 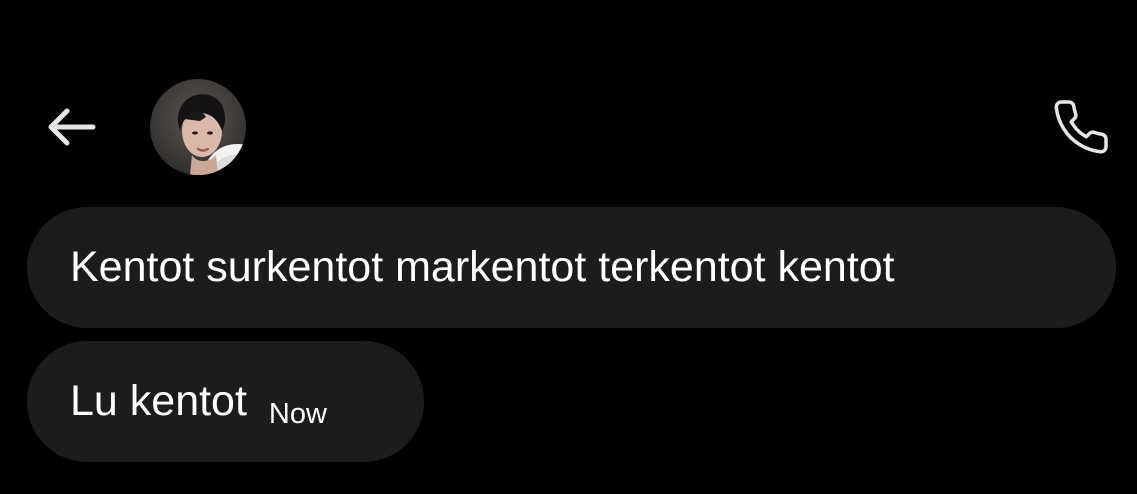 I want to click on message-text: Lu kentot, so click(x=158, y=401).